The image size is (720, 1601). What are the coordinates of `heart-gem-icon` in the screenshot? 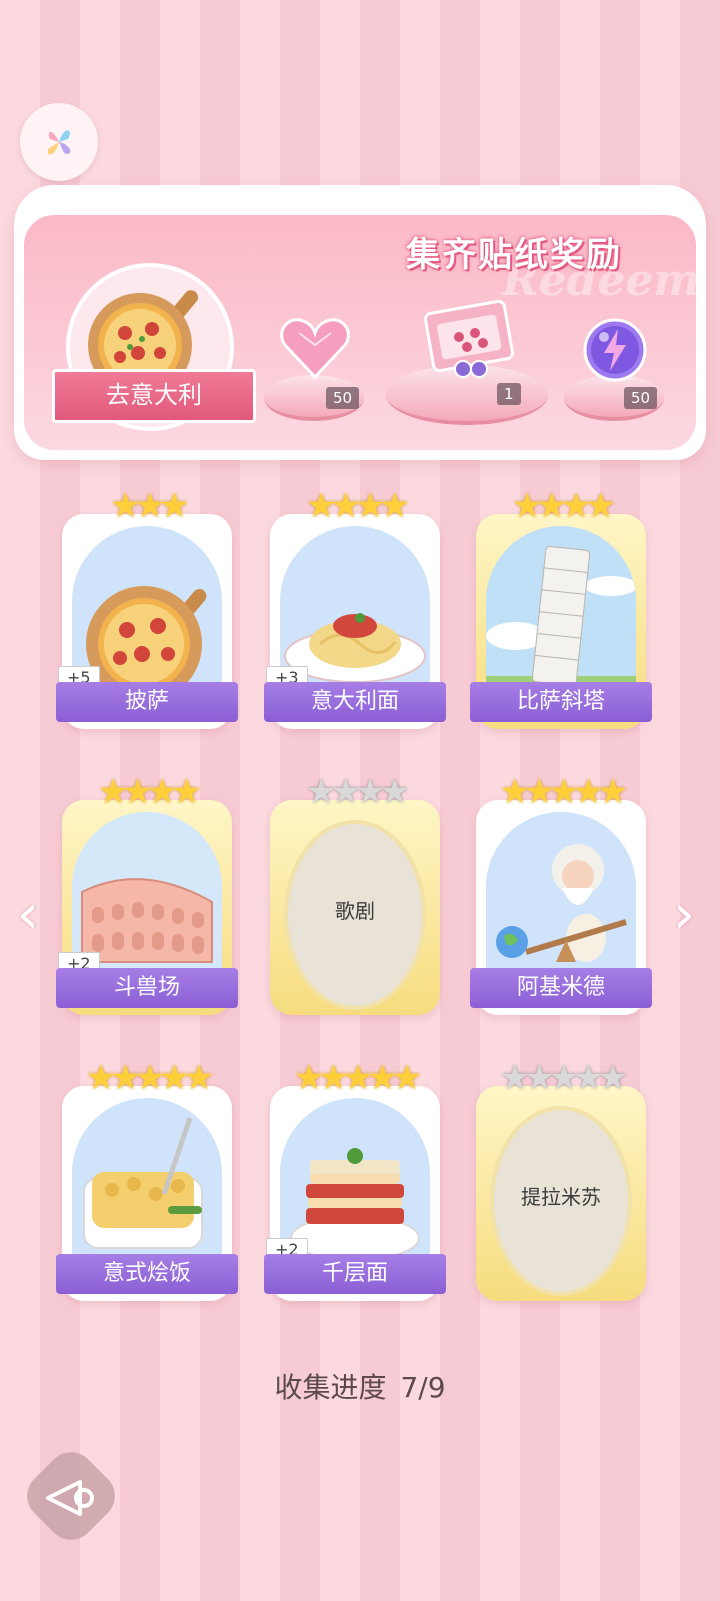 It's located at (315, 349).